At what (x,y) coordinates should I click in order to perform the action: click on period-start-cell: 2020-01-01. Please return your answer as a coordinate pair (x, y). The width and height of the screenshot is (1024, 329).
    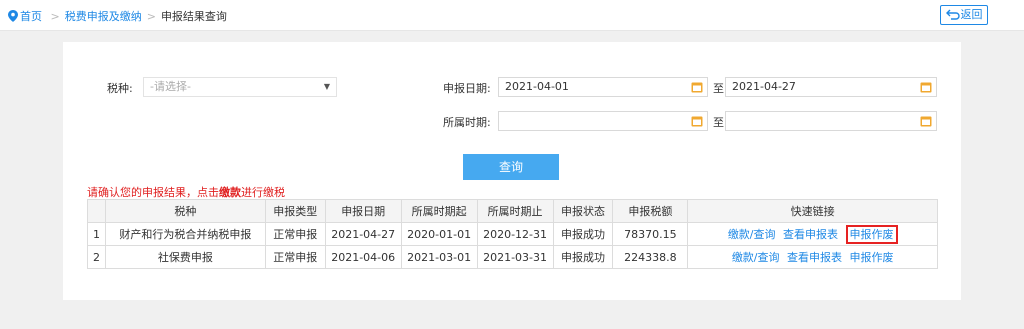
    Looking at the image, I should click on (439, 234).